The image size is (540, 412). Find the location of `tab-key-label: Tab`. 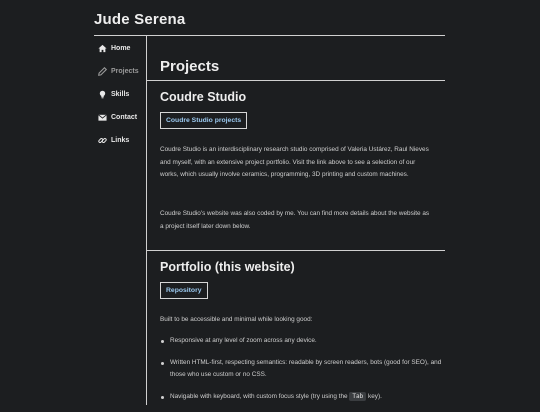

tab-key-label: Tab is located at coordinates (358, 396).